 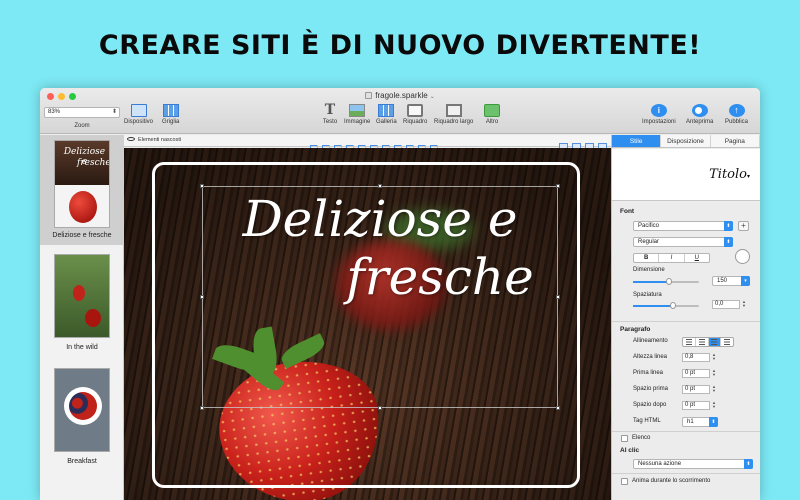 What do you see at coordinates (82, 304) in the screenshot?
I see `page-item-in-the-wild: In the wild` at bounding box center [82, 304].